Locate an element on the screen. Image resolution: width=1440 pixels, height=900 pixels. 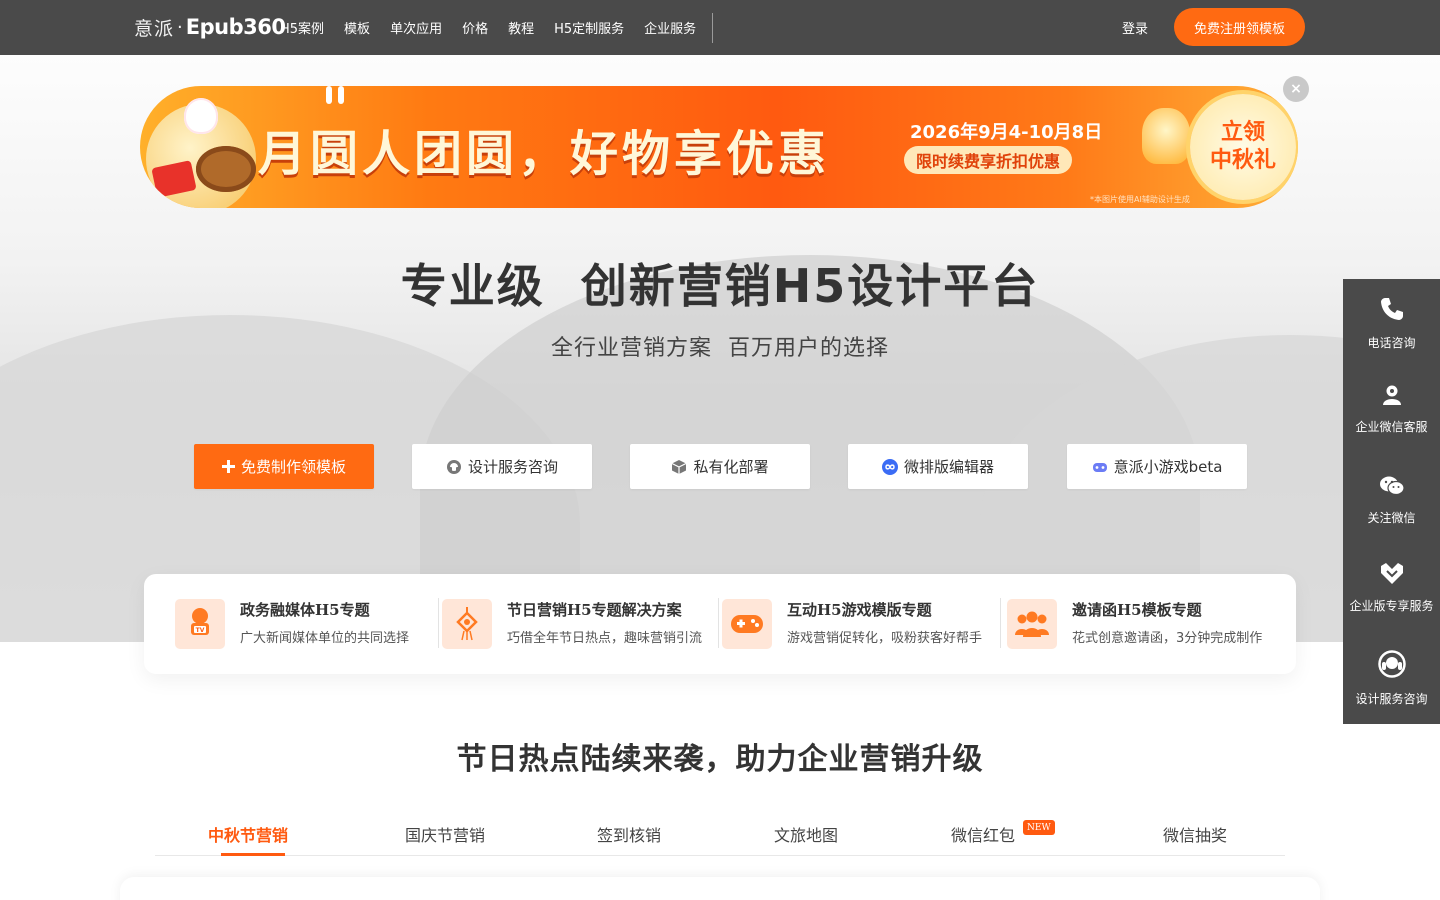
tv-person-icon: TV is located at coordinates (200, 624).